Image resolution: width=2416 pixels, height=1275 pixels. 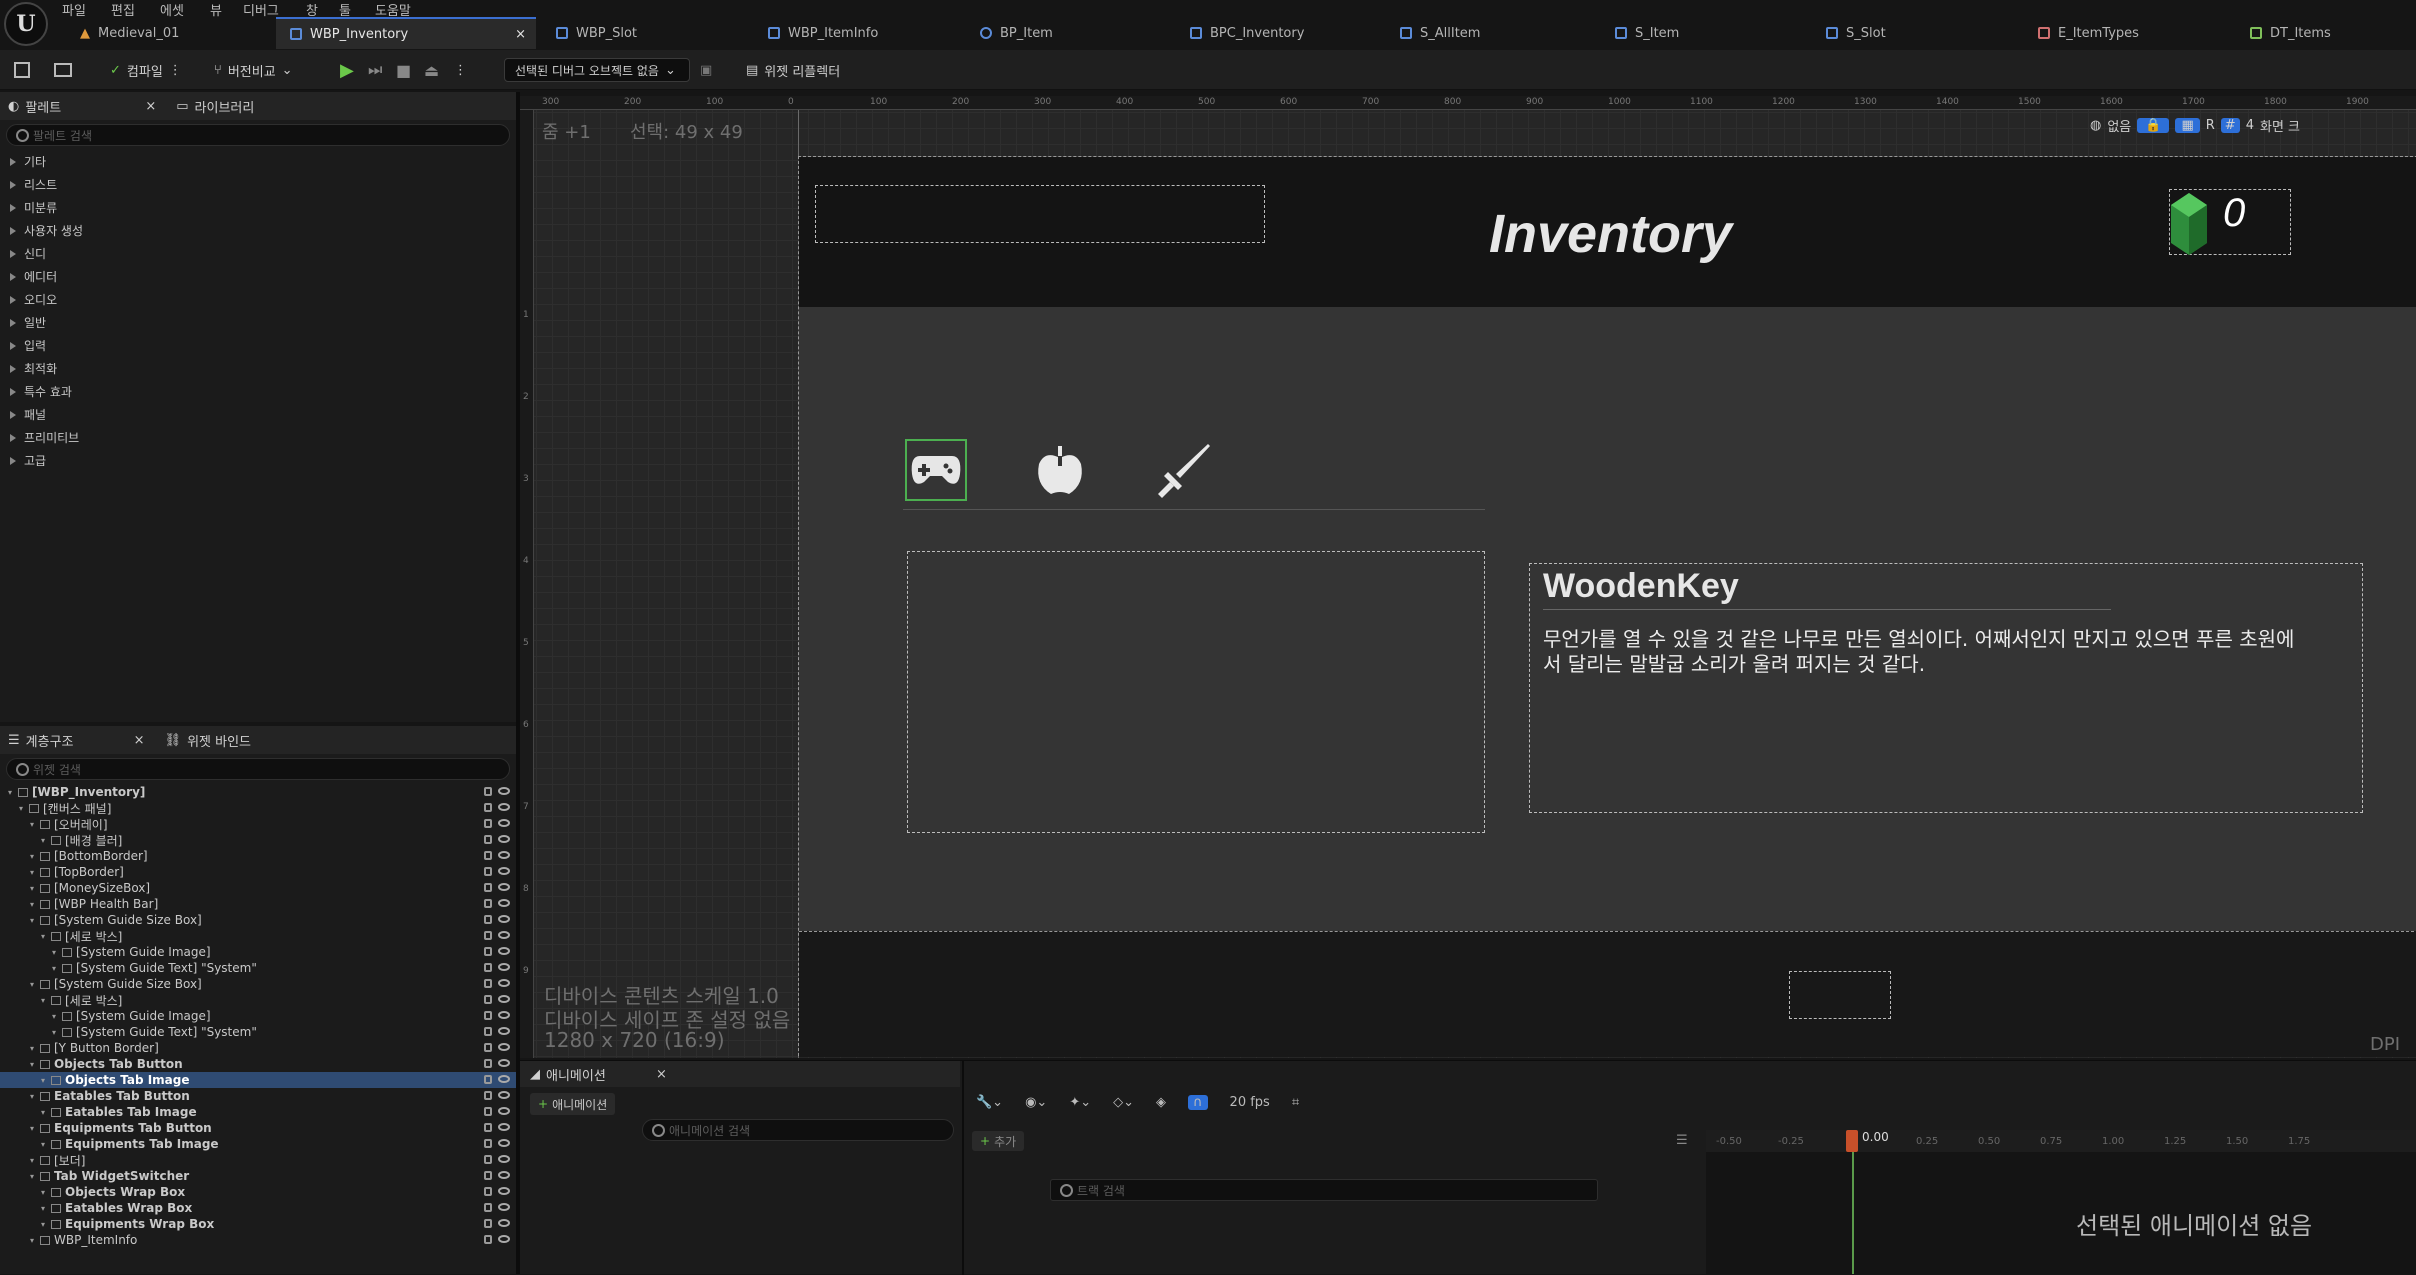 I want to click on hierarchy-row: ▾ [System Guide Text] "System", so click(x=258, y=1032).